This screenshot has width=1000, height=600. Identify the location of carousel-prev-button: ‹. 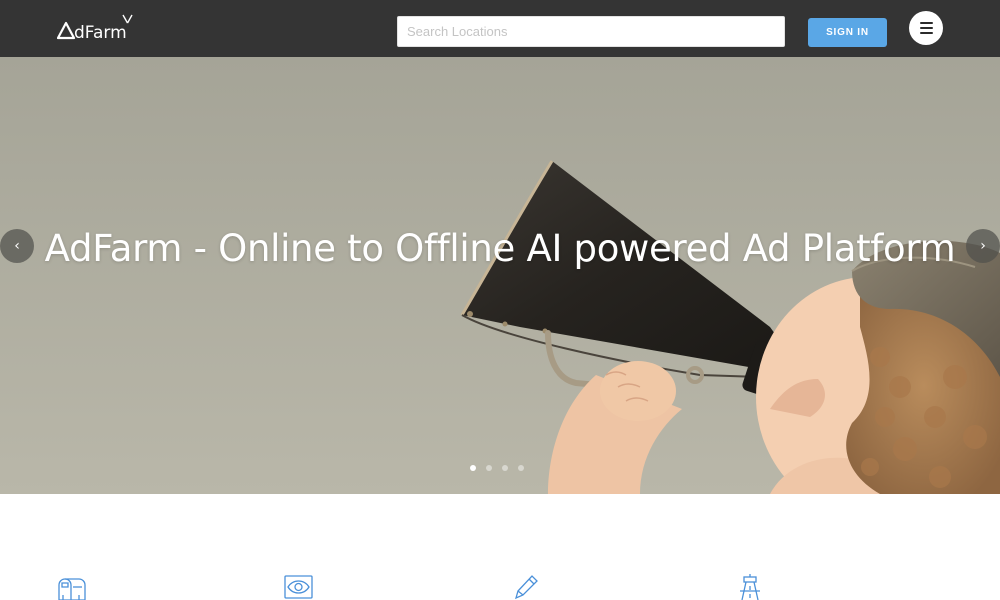
(17, 246).